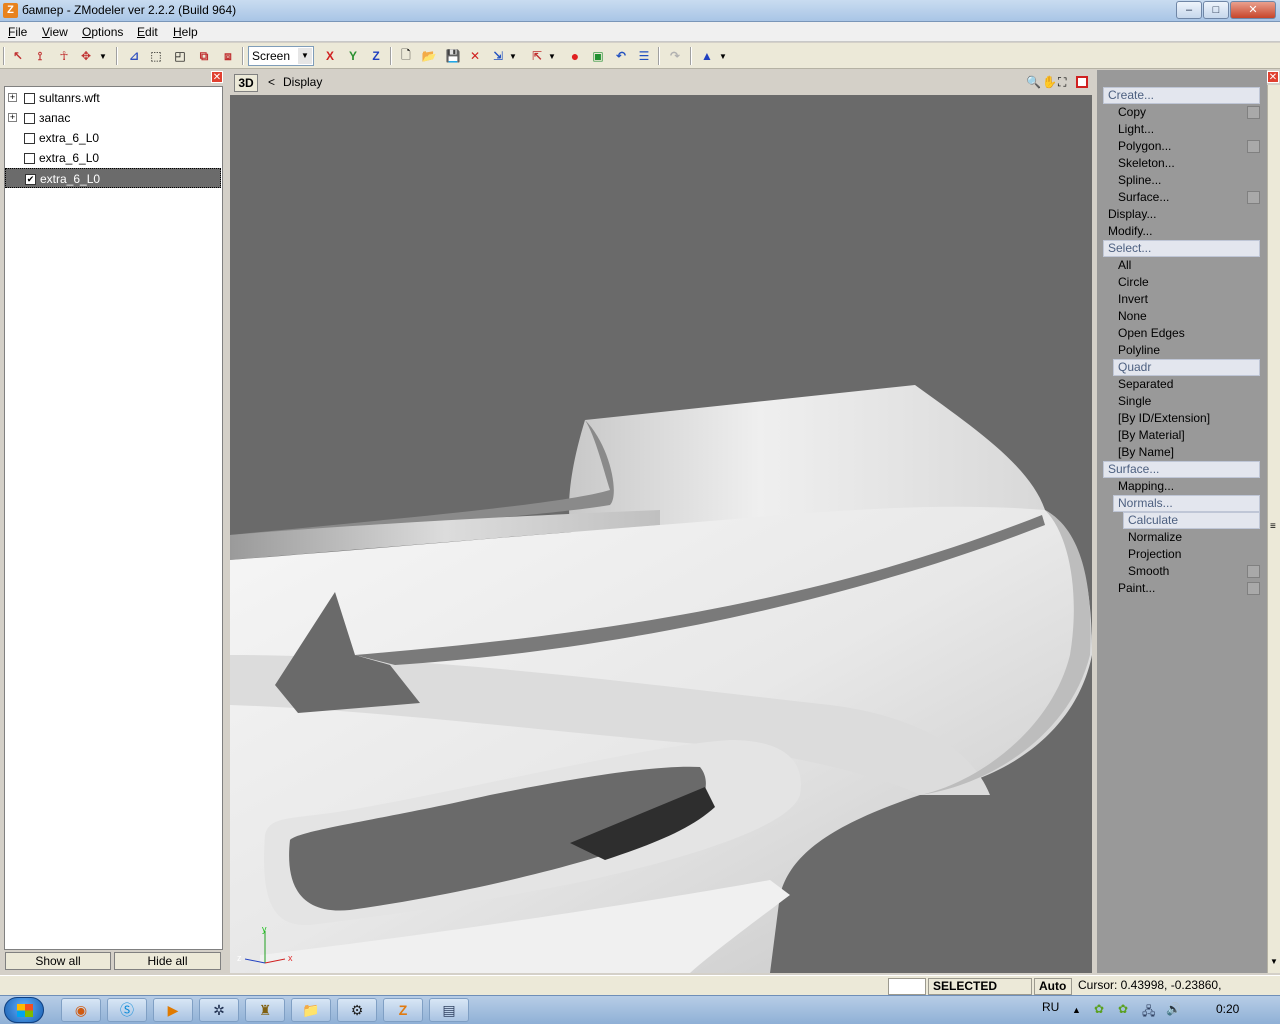  Describe the element at coordinates (1274, 961) in the screenshot. I see `scroll-down-icon: ▼` at that location.